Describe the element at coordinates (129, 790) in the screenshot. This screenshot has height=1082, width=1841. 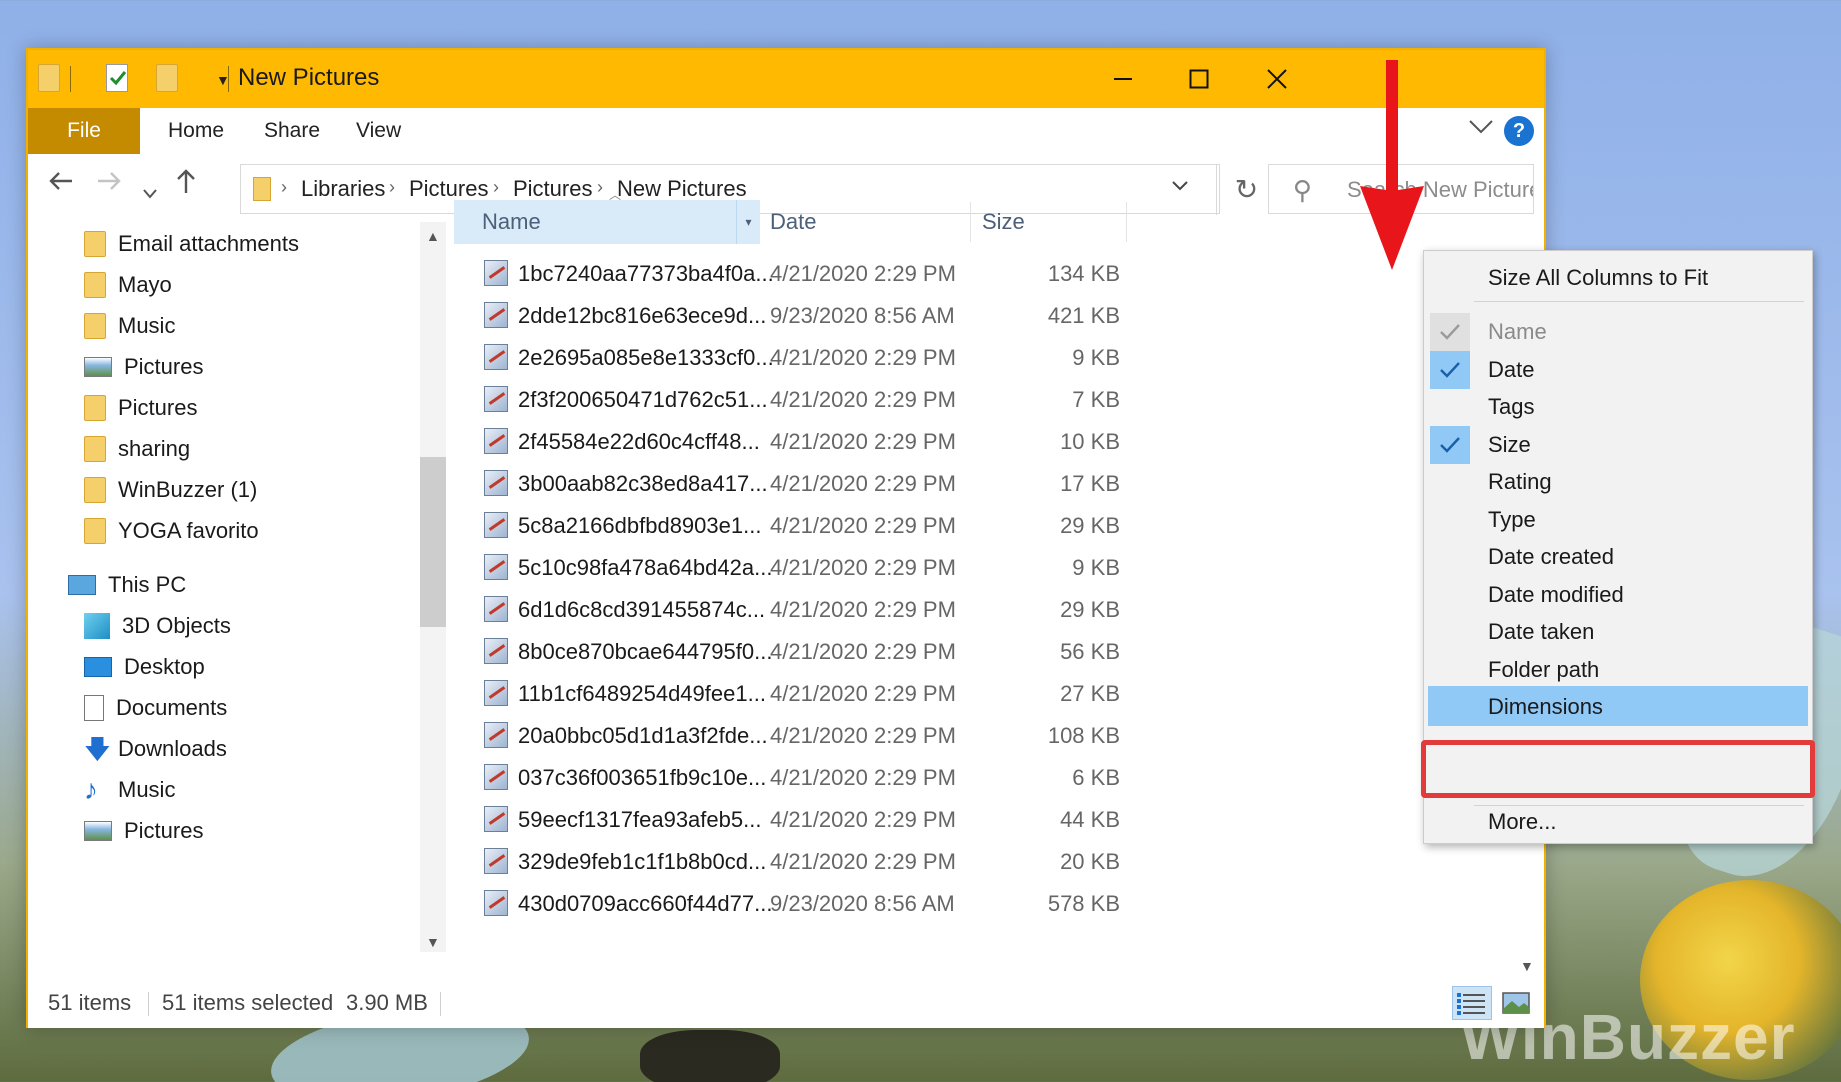
I see `nav-item-music-library: ♪ Music` at that location.